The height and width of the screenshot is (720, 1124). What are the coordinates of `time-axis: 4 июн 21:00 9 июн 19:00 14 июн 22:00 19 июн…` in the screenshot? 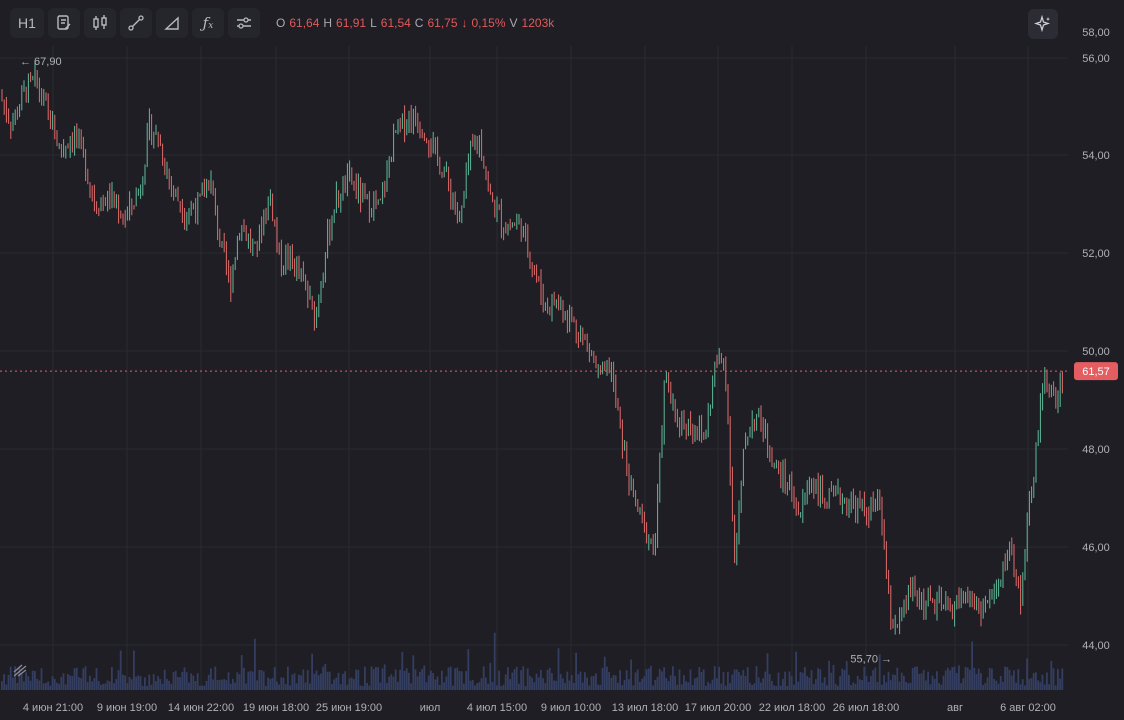 It's located at (539, 708).